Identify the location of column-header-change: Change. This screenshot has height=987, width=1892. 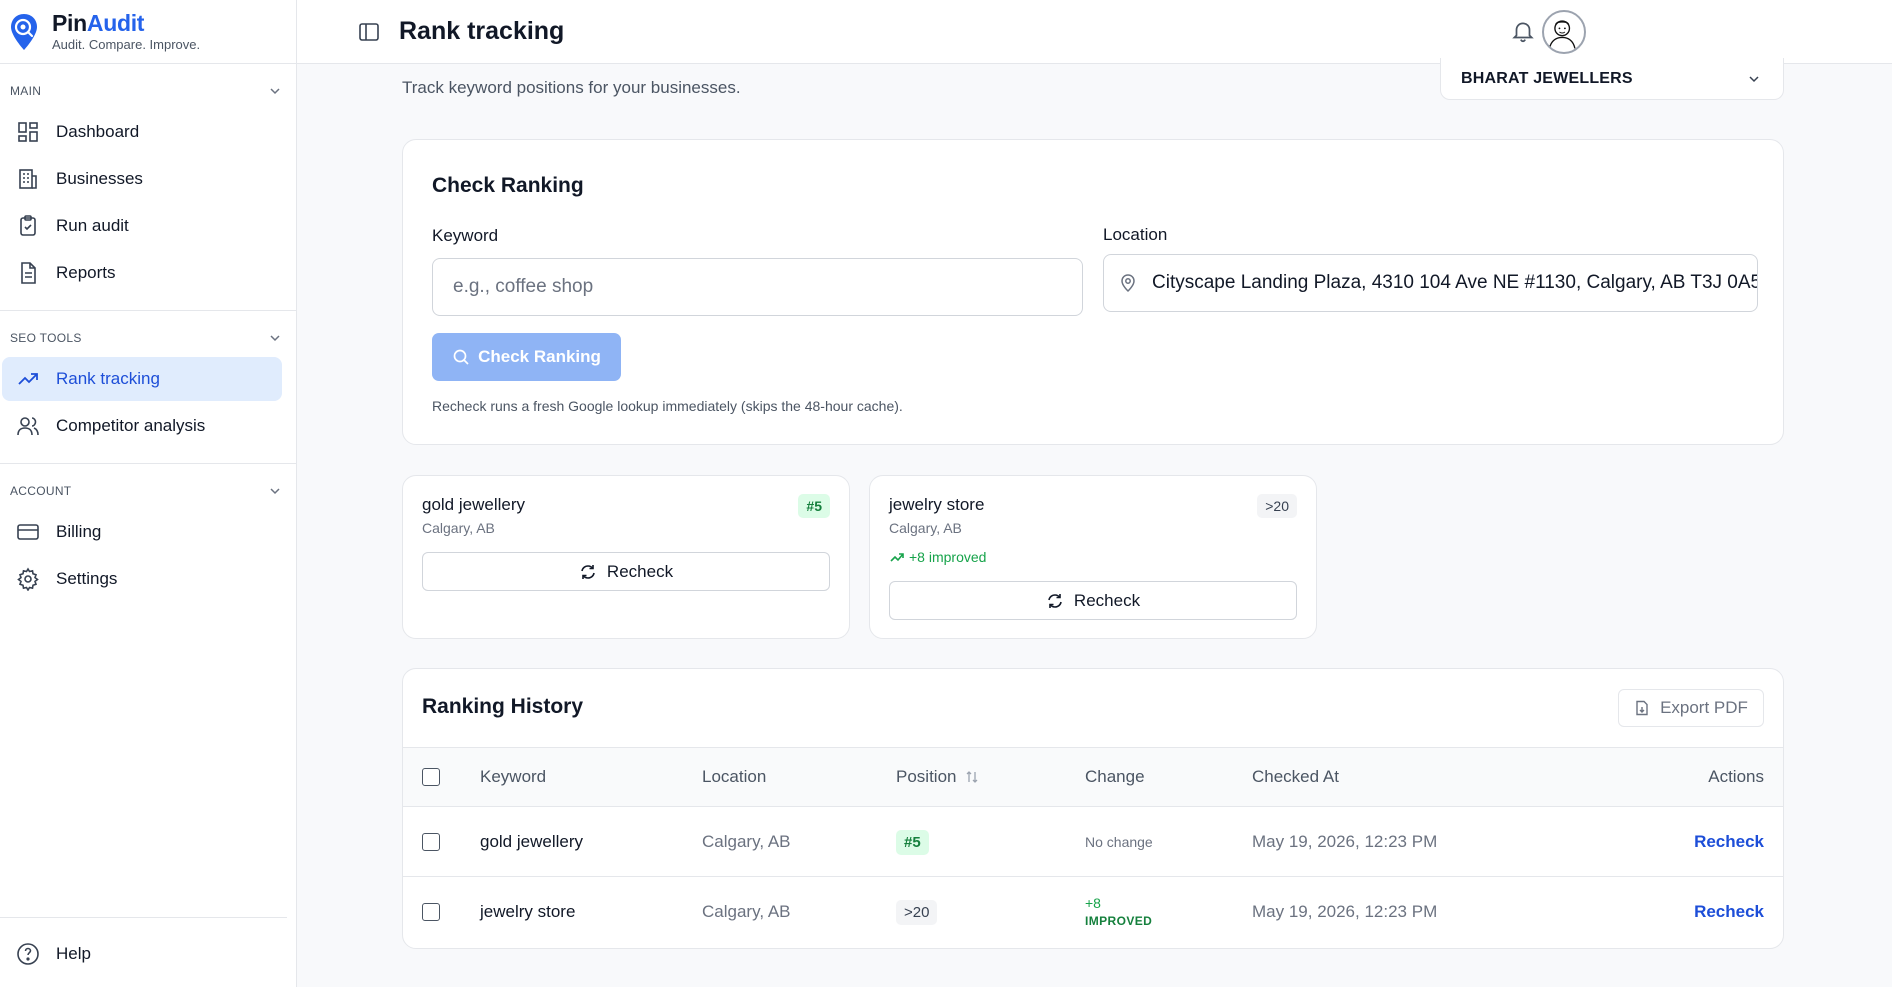
(1115, 777).